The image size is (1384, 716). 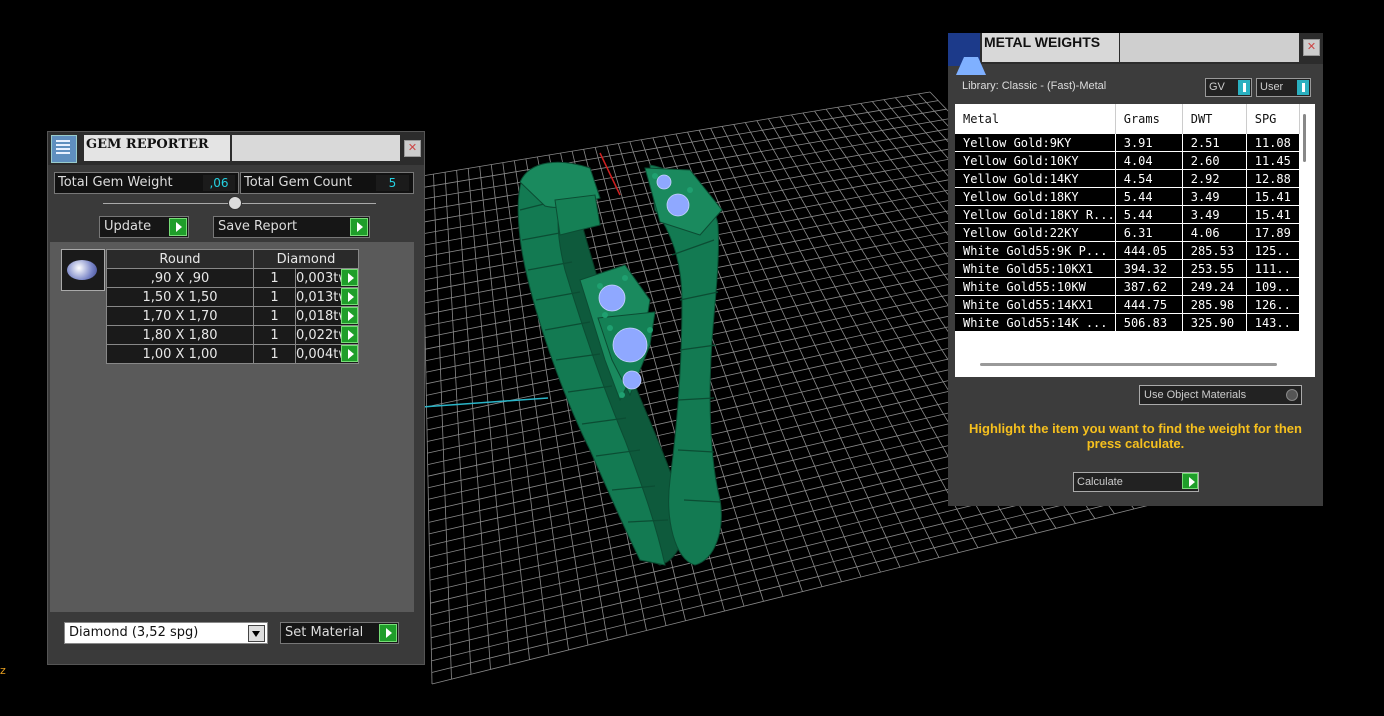 I want to click on gem-row: 1,80 X 1,80 1 0,022tw, so click(x=232, y=335).